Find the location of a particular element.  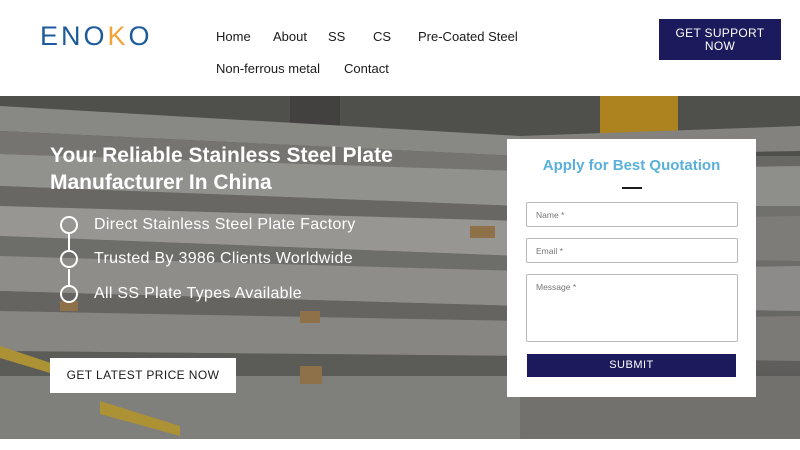

nav-item-contact: Contact is located at coordinates (366, 68).